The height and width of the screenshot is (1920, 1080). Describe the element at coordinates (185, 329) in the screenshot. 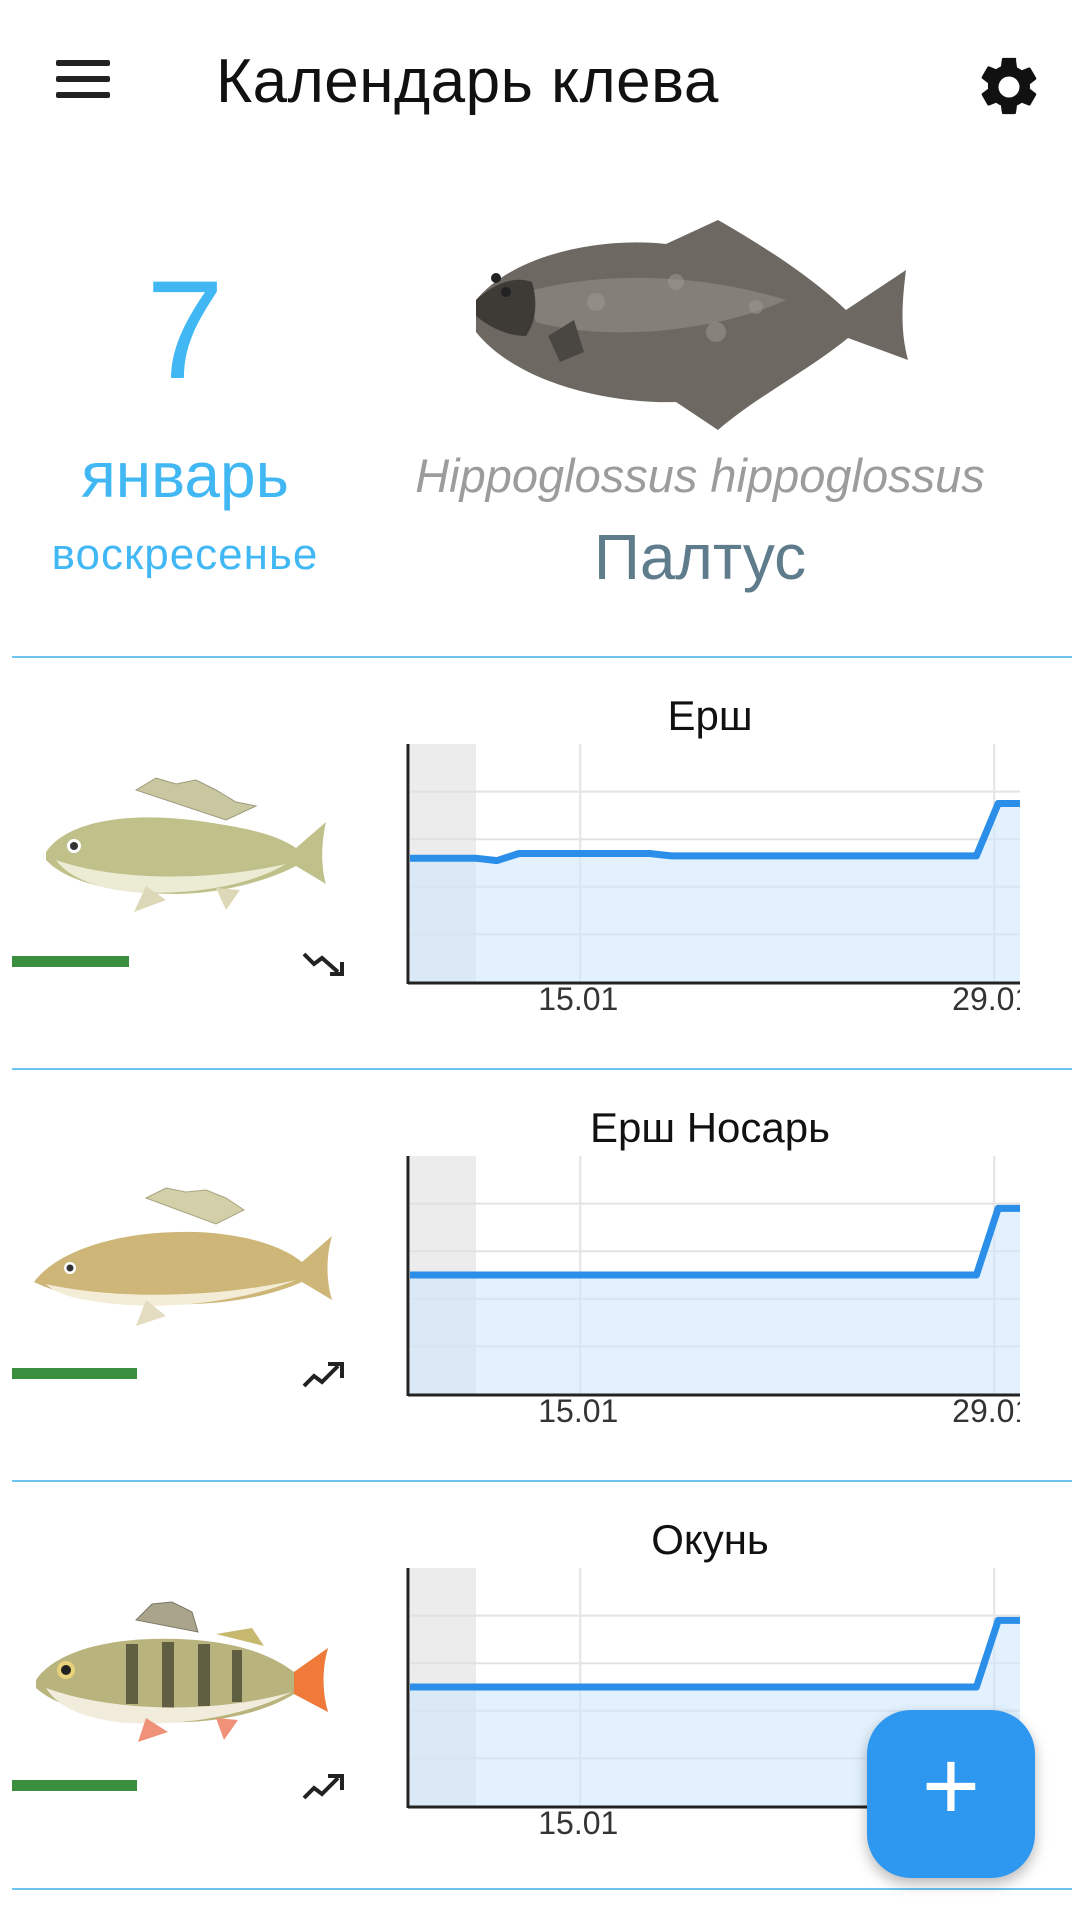

I see `day-number: 7` at that location.